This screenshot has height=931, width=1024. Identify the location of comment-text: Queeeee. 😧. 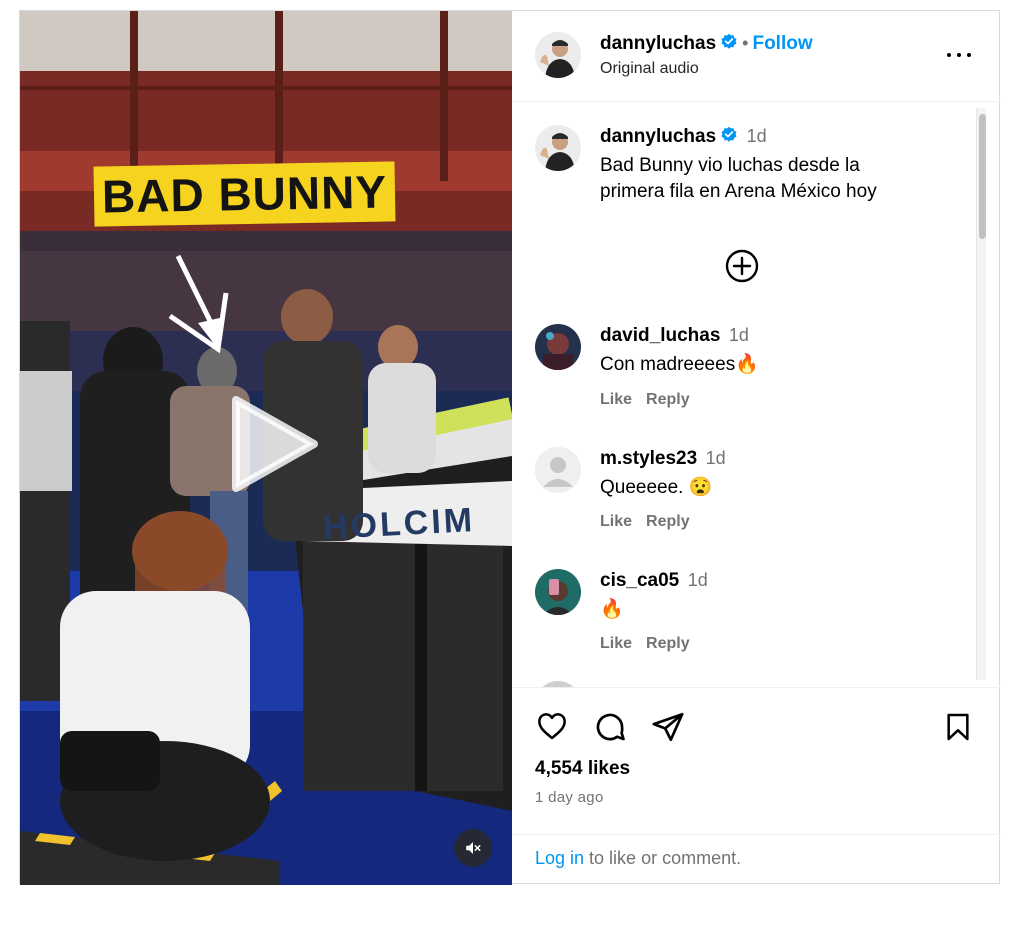
(656, 487).